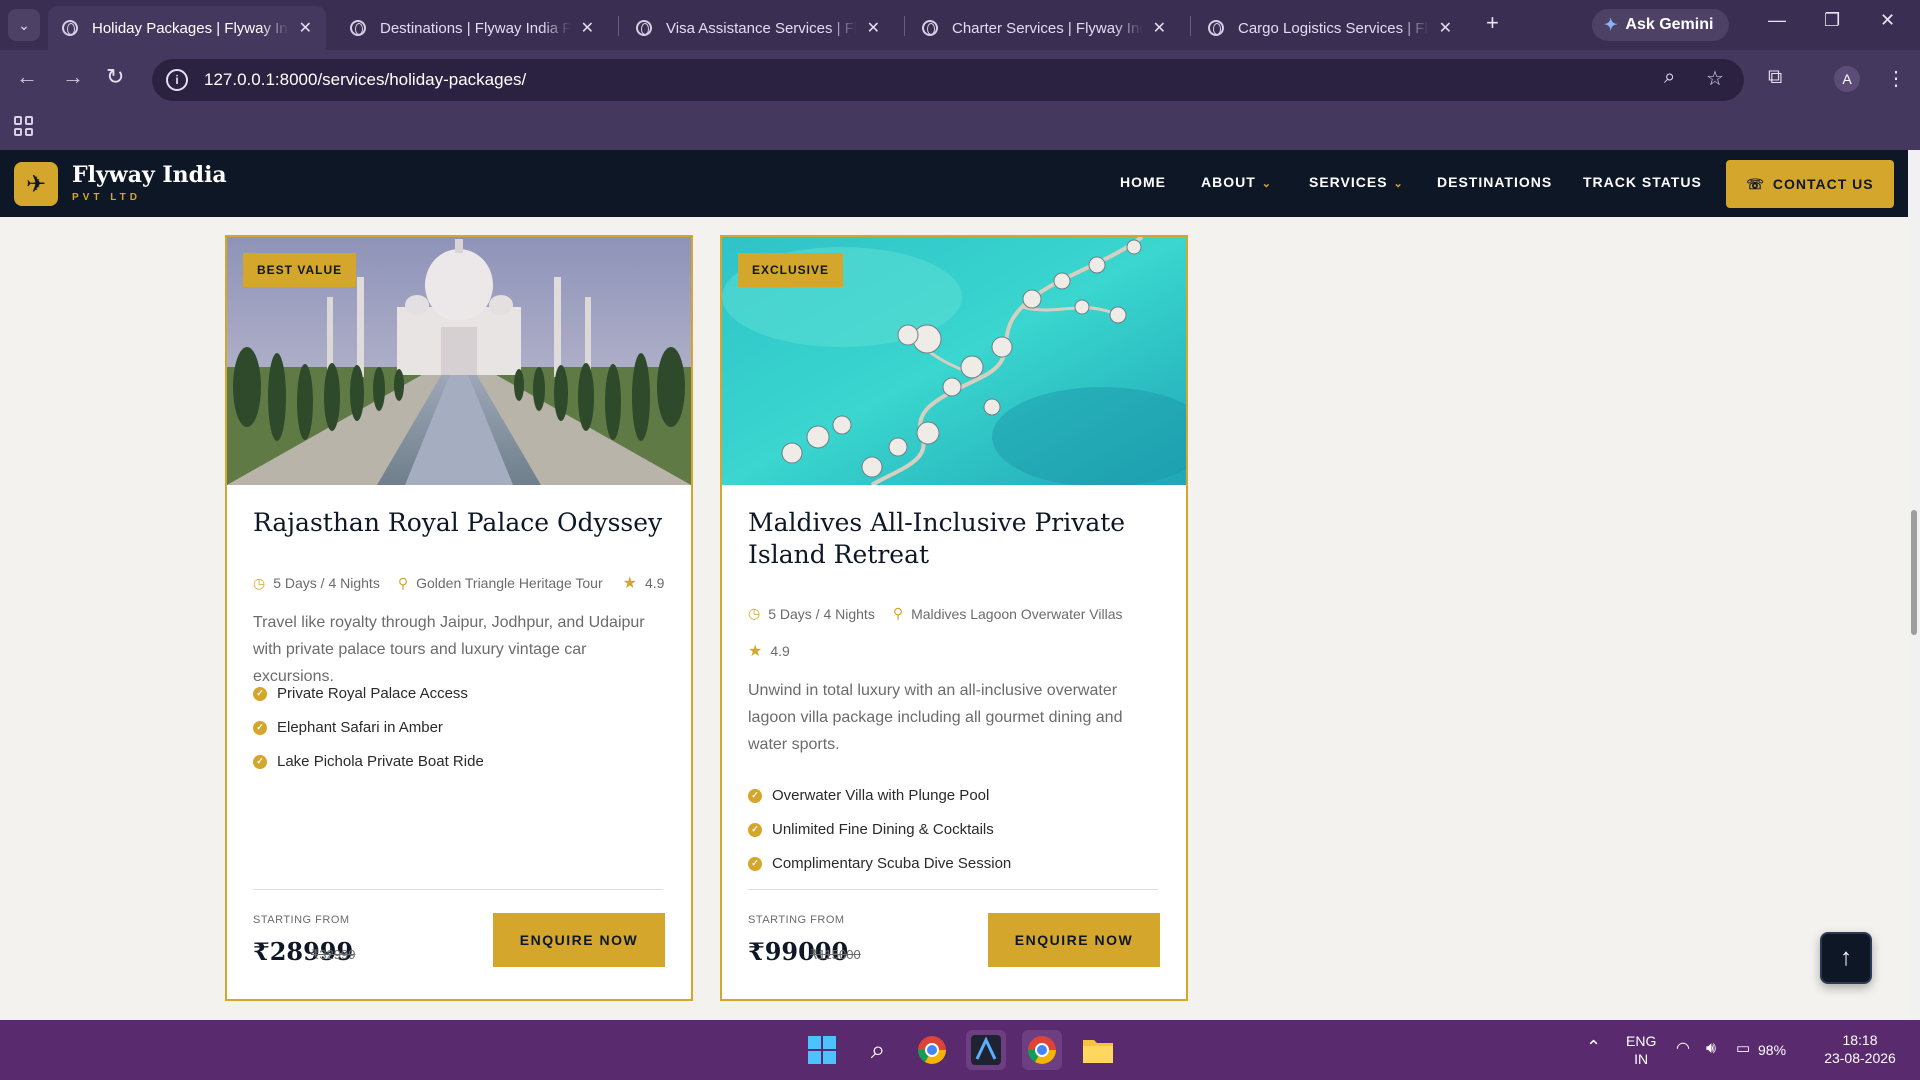  What do you see at coordinates (1190, 26) in the screenshot?
I see `tab-separator` at bounding box center [1190, 26].